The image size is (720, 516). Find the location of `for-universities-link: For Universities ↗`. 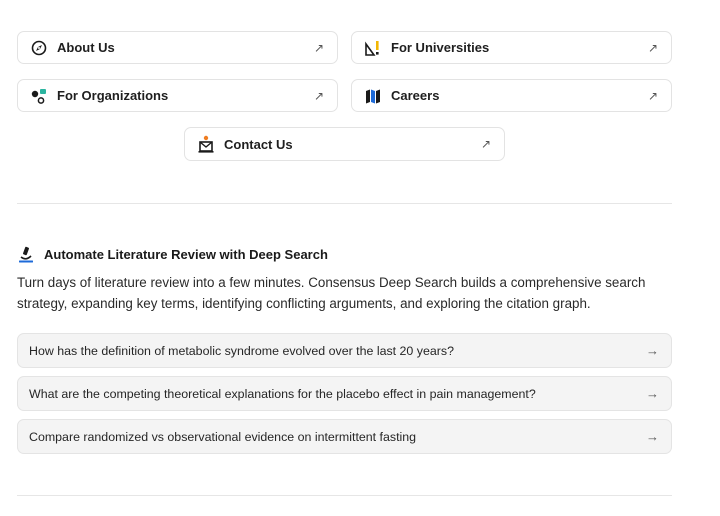

for-universities-link: For Universities ↗ is located at coordinates (511, 47).